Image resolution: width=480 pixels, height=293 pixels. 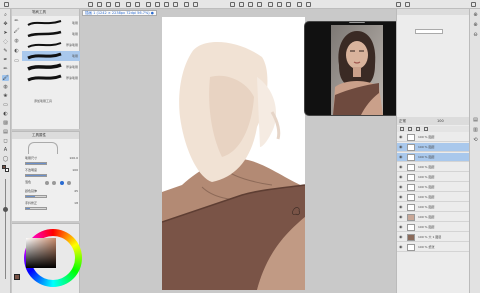 What do you see at coordinates (157, 4) in the screenshot?
I see `transform-icon` at bounding box center [157, 4].